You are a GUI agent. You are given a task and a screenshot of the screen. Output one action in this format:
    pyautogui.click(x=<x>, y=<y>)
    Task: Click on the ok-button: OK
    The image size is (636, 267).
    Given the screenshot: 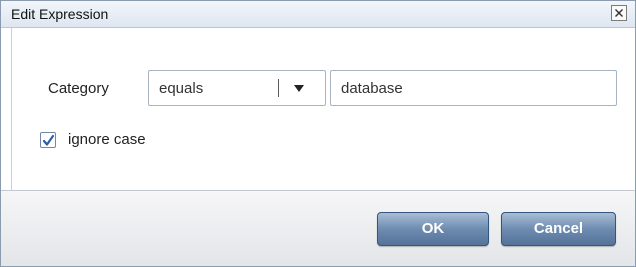 What is the action you would take?
    pyautogui.click(x=433, y=229)
    